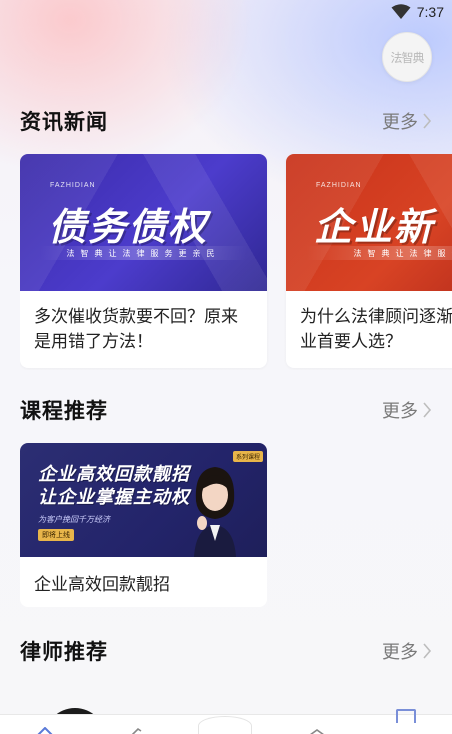 This screenshot has width=452, height=734. I want to click on news-card-title: 多次催收货款要不回？原来是用错了方法！, so click(136, 329).